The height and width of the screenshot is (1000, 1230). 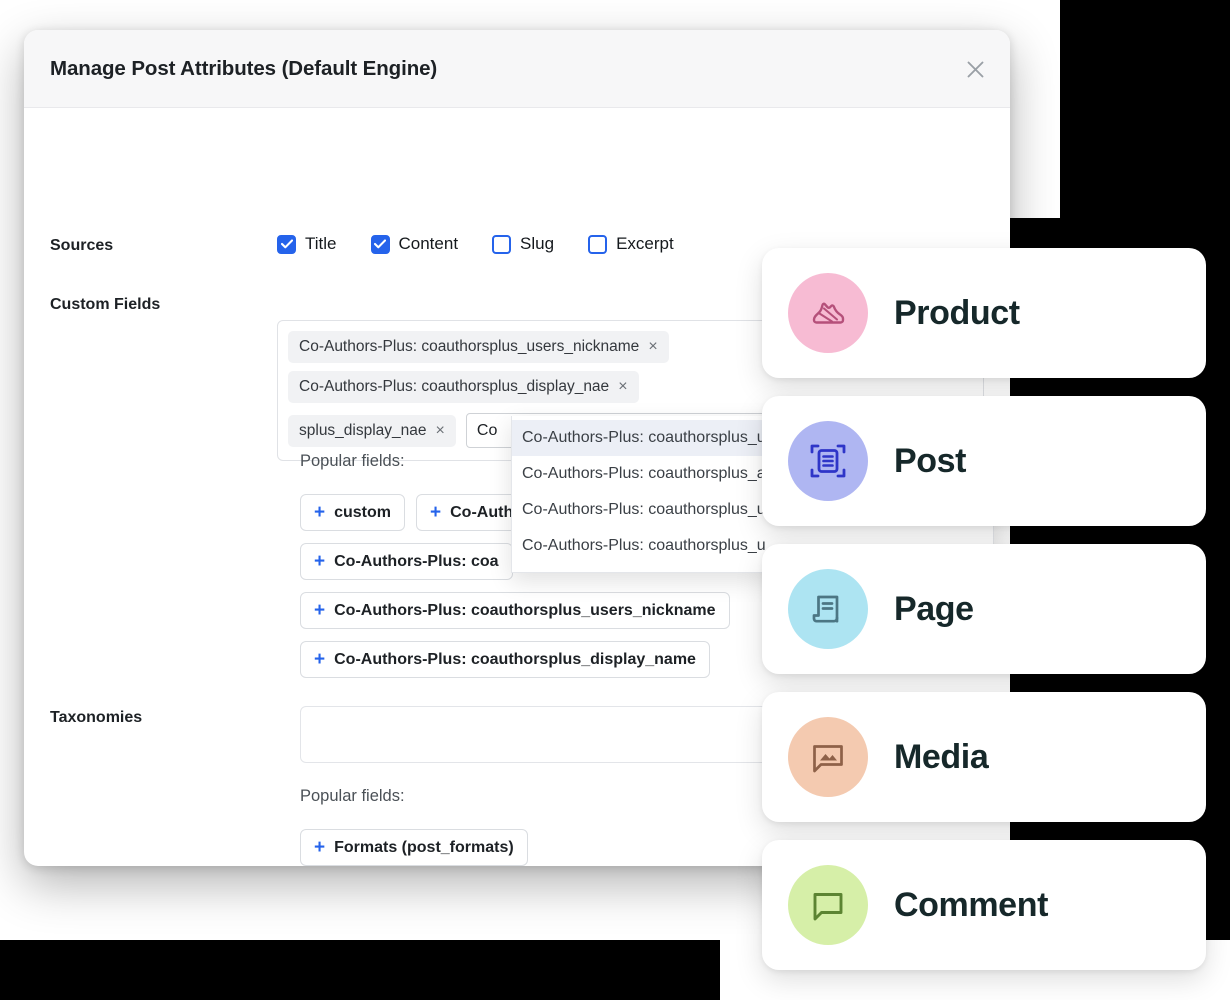 I want to click on taxonomies-label: Taxonomies, so click(x=96, y=717).